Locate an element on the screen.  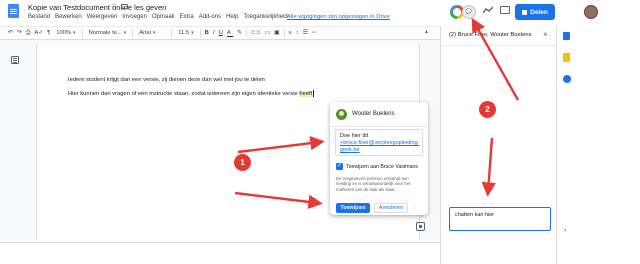
comment-text: Doe hier dit is located at coordinates (354, 136).